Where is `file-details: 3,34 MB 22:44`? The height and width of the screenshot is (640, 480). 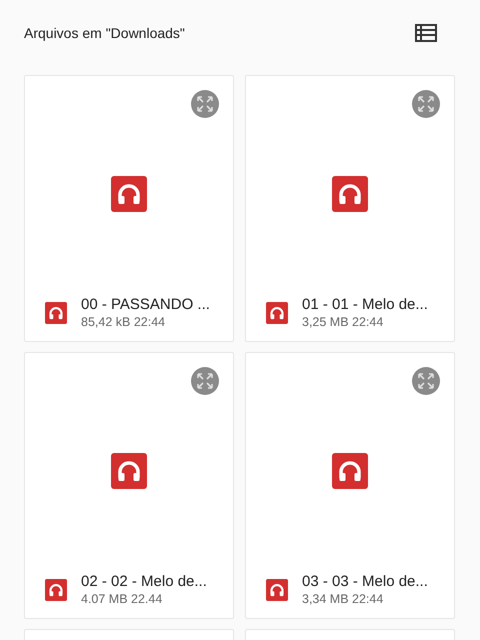 file-details: 3,34 MB 22:44 is located at coordinates (343, 599).